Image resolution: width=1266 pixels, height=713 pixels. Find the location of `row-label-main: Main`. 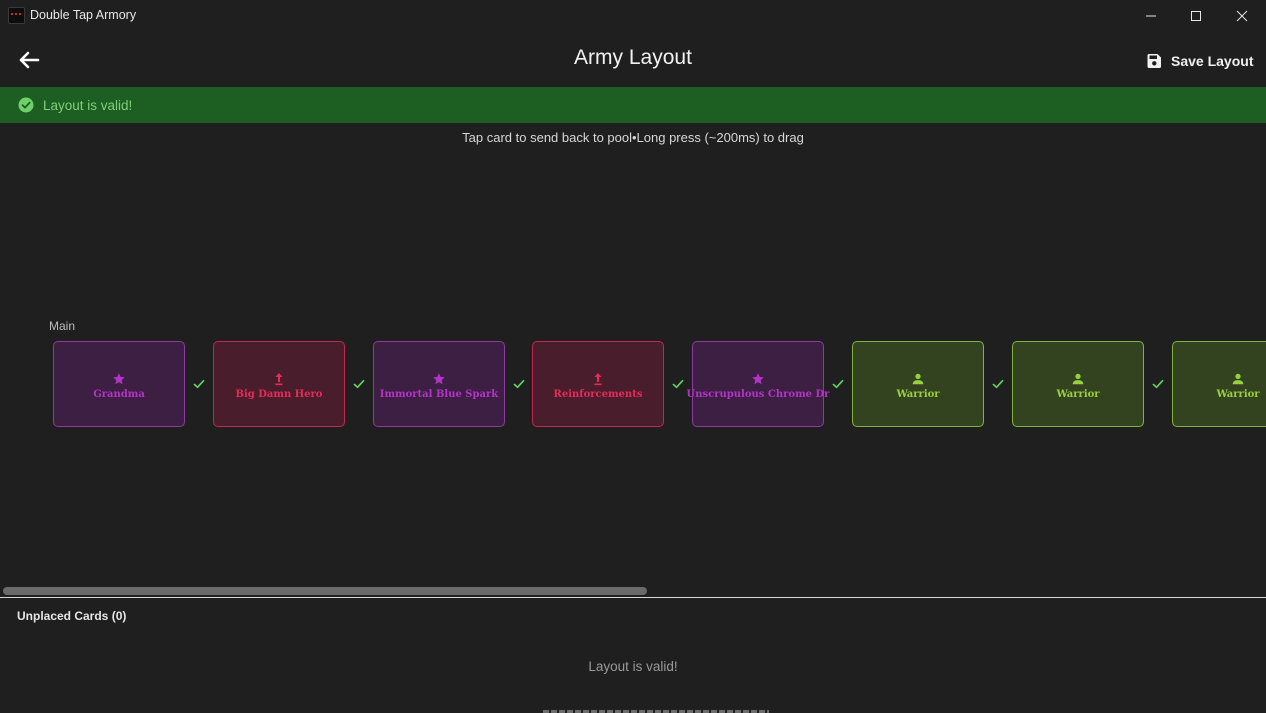

row-label-main: Main is located at coordinates (62, 326).